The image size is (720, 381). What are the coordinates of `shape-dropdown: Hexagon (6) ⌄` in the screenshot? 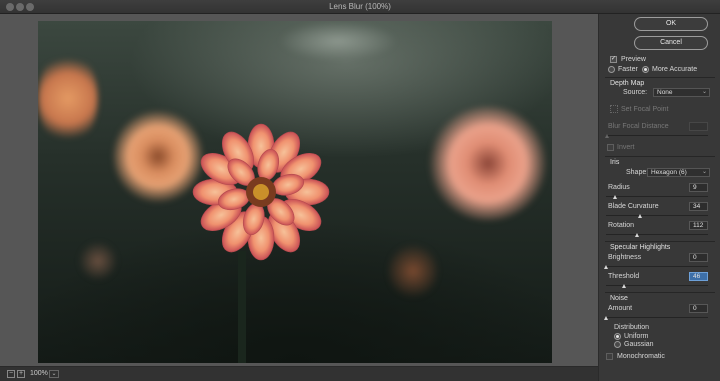 It's located at (678, 172).